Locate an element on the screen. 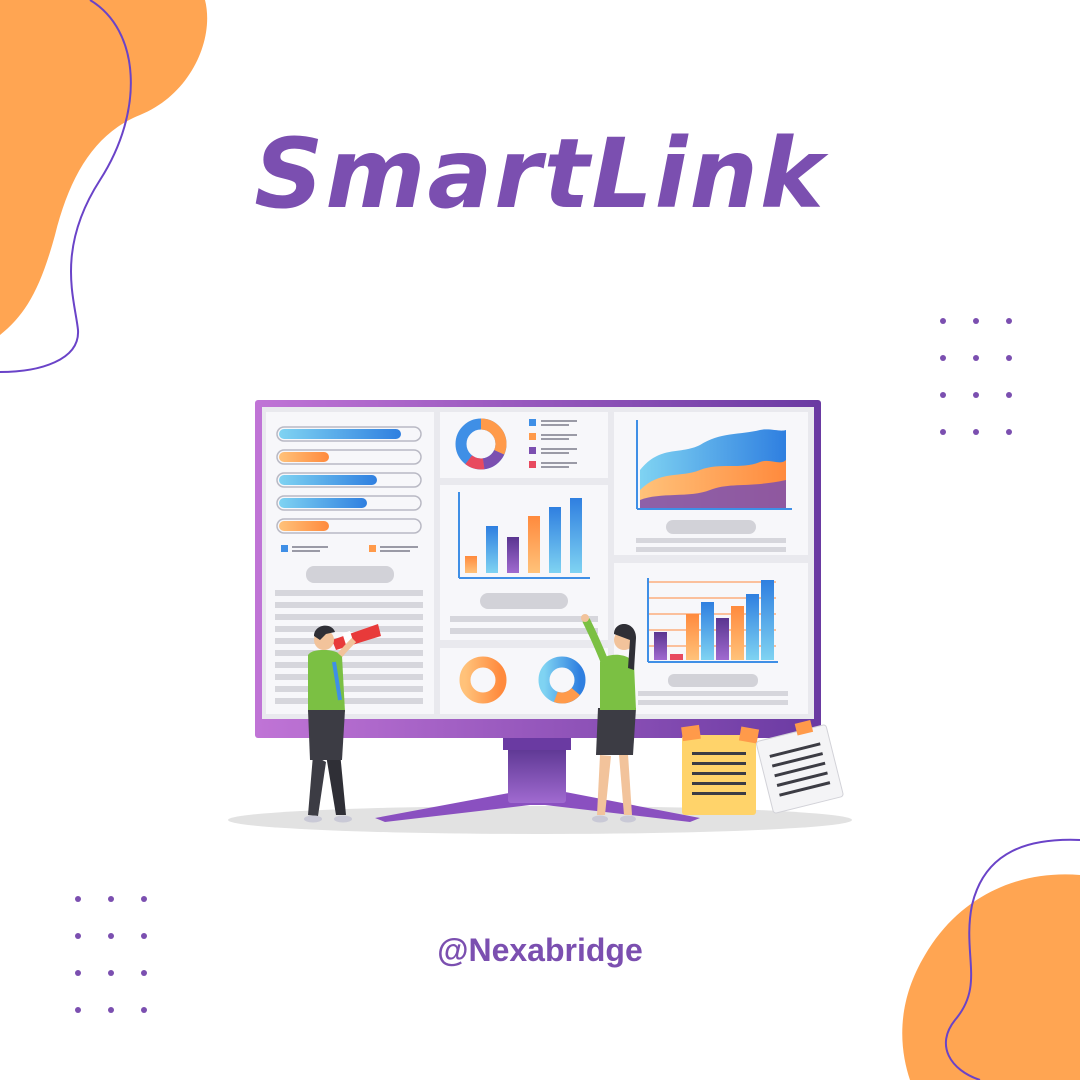 This screenshot has width=1080, height=1080. dot-grid-right is located at coordinates (976, 376).